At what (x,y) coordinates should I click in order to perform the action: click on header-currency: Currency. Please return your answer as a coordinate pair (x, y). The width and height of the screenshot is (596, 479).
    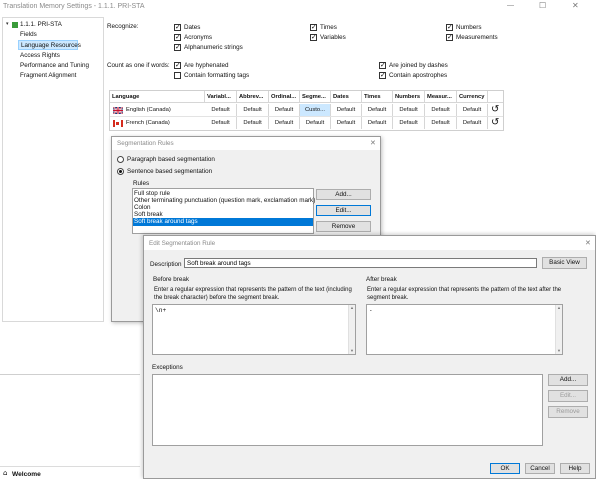
    Looking at the image, I should click on (472, 97).